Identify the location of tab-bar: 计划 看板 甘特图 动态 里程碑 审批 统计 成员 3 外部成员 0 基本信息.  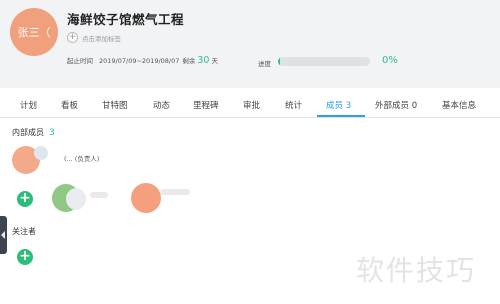
(250, 103).